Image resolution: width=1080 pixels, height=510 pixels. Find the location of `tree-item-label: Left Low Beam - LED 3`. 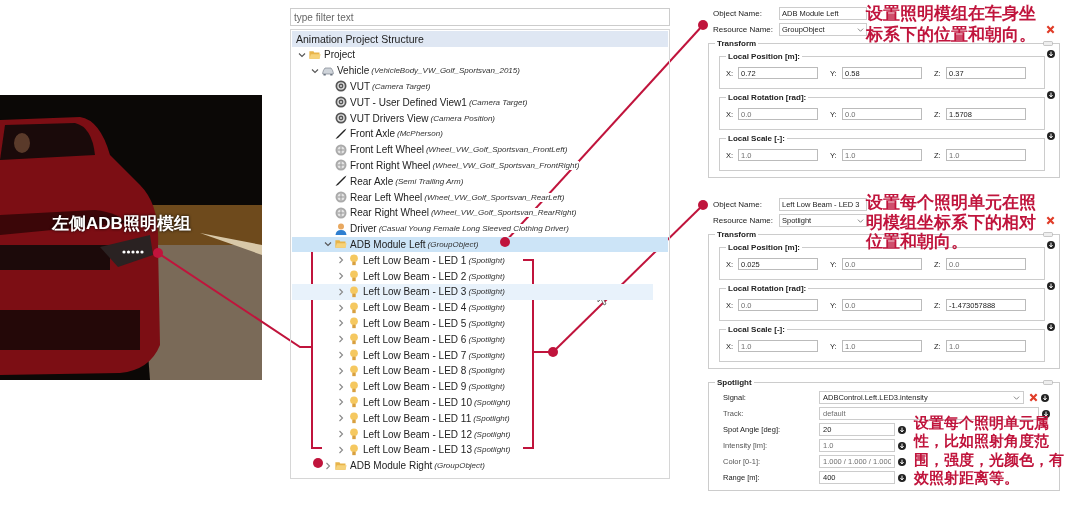

tree-item-label: Left Low Beam - LED 3 is located at coordinates (415, 292).